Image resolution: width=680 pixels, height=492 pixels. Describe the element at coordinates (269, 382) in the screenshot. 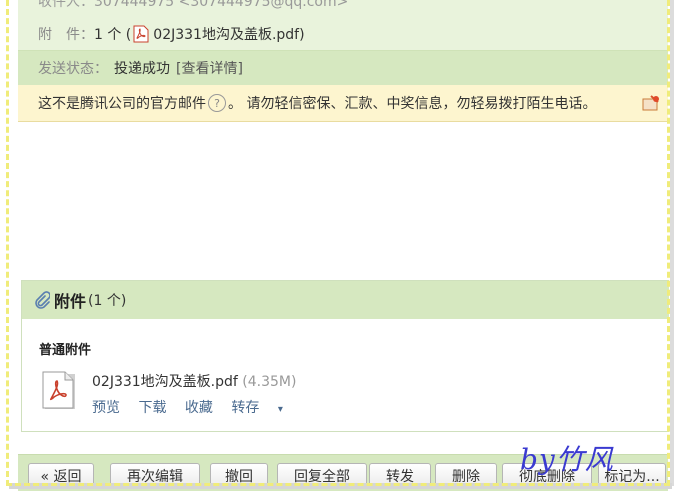

I see `attachment-filesize: (4.35M)` at that location.